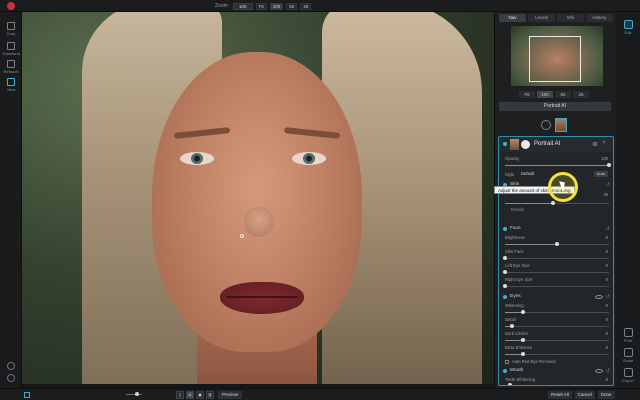 The image size is (640, 400). Describe the element at coordinates (557, 203) in the screenshot. I see `skin-amount-slider` at that location.